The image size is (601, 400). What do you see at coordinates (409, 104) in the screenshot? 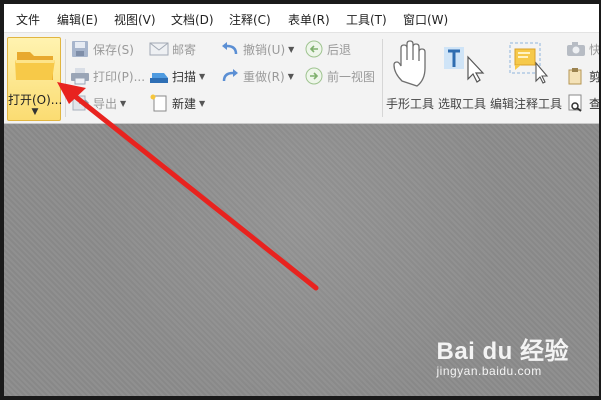
I see `hand-tool-label: 手形工具` at bounding box center [409, 104].